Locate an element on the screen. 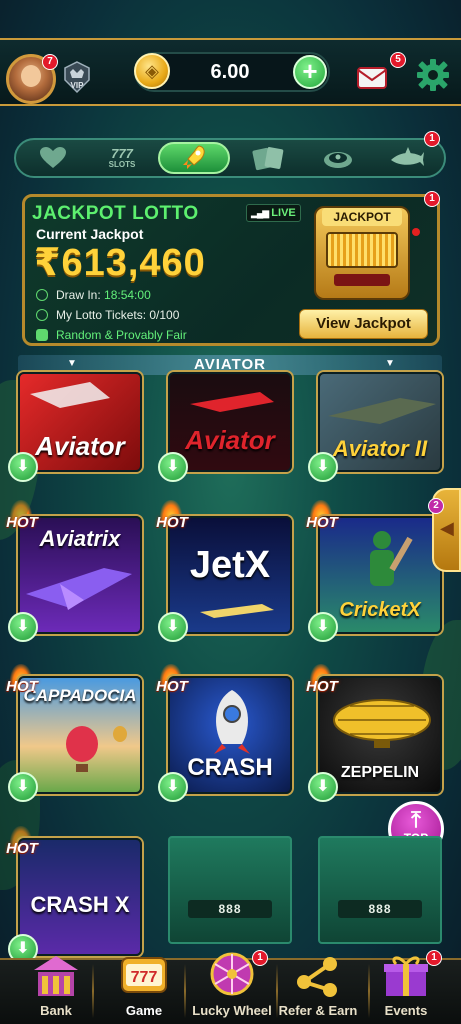  svg-text: 777 is located at coordinates (144, 977).